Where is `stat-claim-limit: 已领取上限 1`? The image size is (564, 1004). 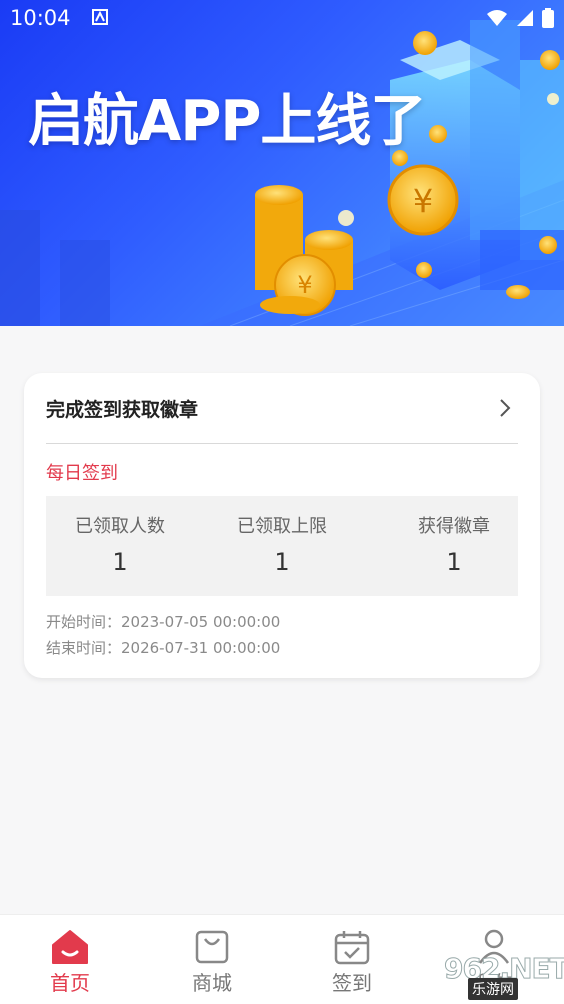
stat-claim-limit: 已领取上限 1 is located at coordinates (282, 546).